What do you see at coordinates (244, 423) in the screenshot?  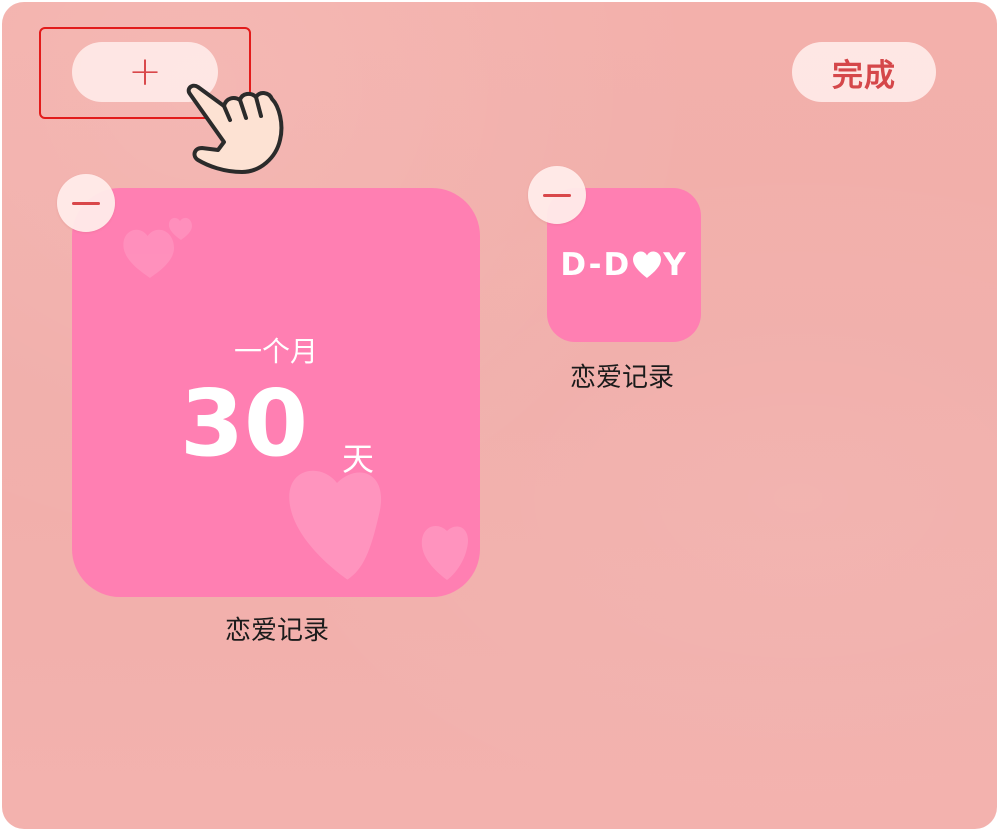 I see `days-count: 30` at bounding box center [244, 423].